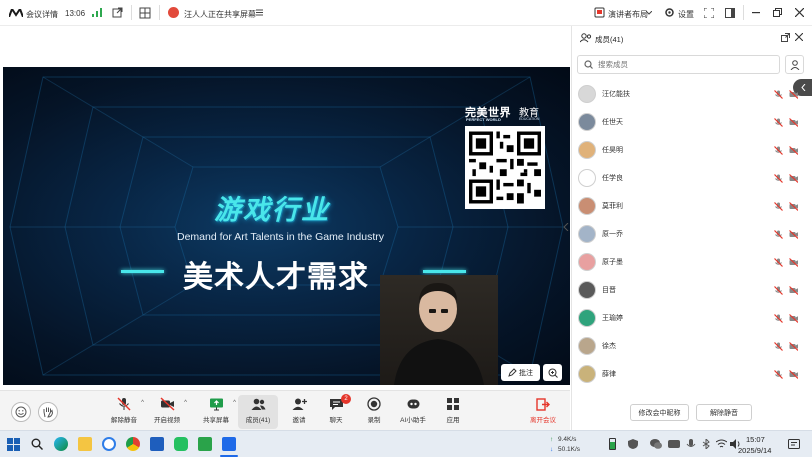 This screenshot has width=812, height=457. What do you see at coordinates (669, 12) in the screenshot?
I see `gear-icon` at bounding box center [669, 12].